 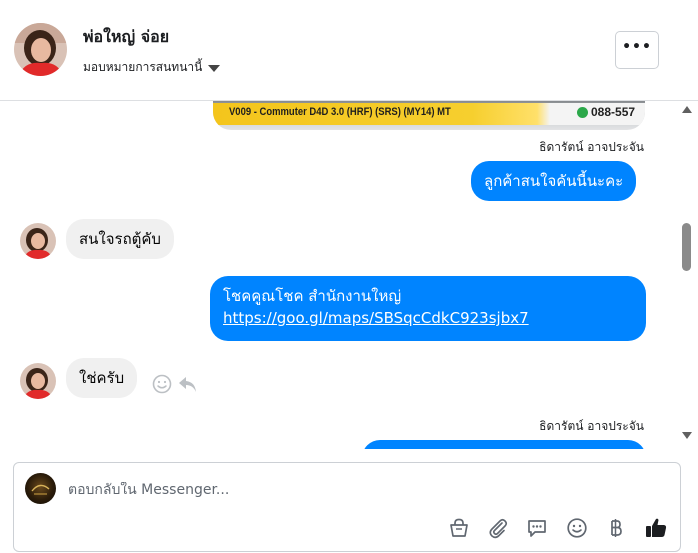 I want to click on scroll-up-arrow-icon, so click(x=687, y=109).